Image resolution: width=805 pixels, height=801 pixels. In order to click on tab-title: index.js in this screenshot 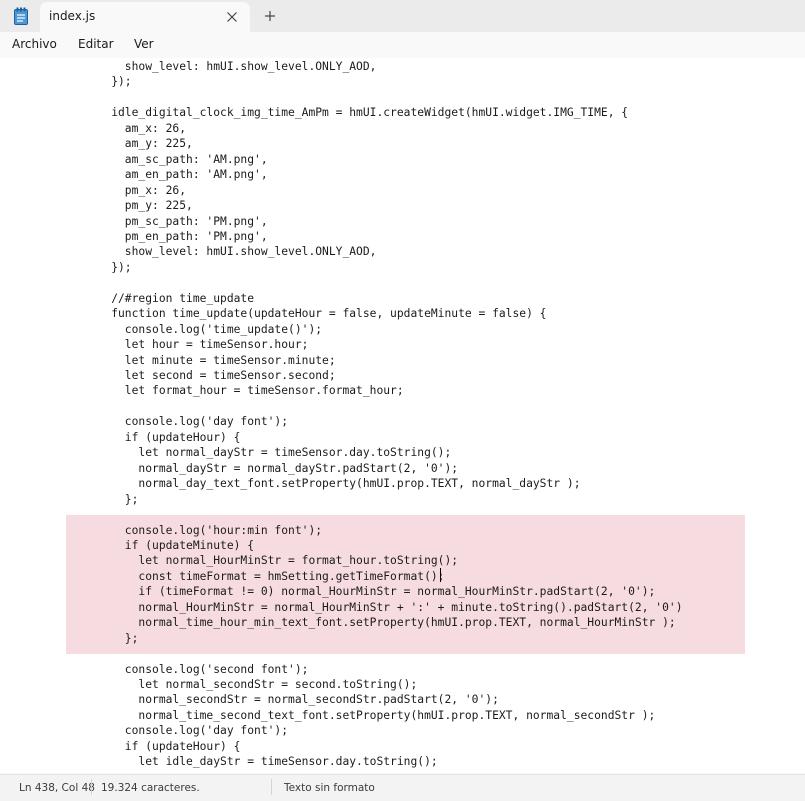, I will do `click(72, 16)`.